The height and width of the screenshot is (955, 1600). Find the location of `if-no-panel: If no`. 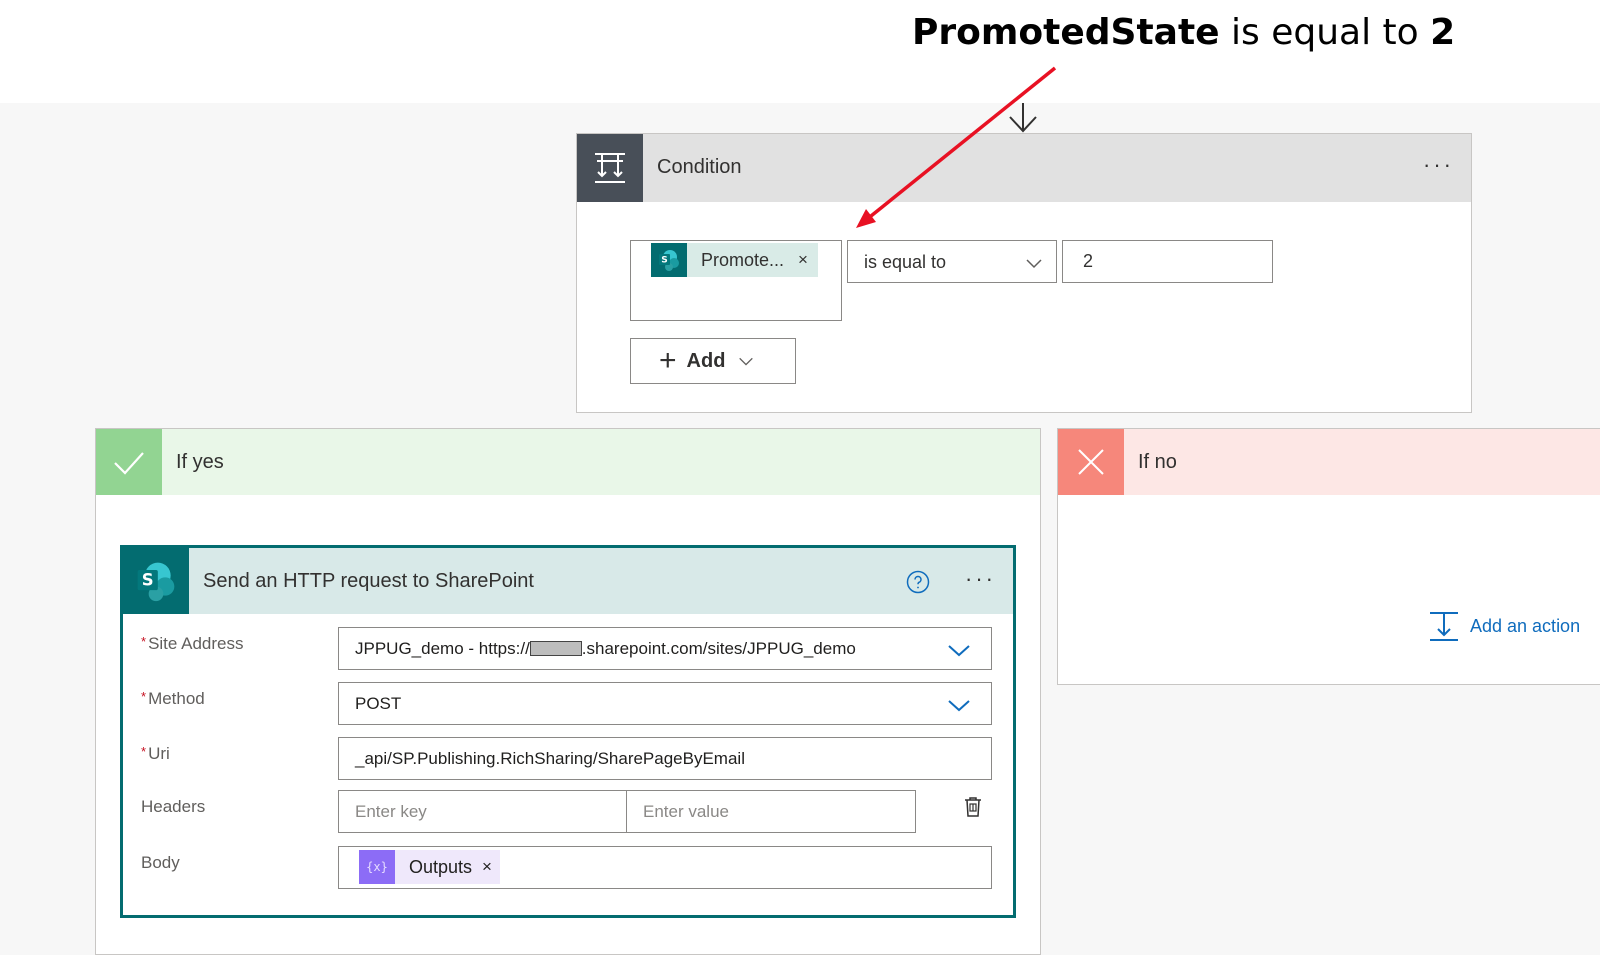

if-no-panel: If no is located at coordinates (1328, 556).